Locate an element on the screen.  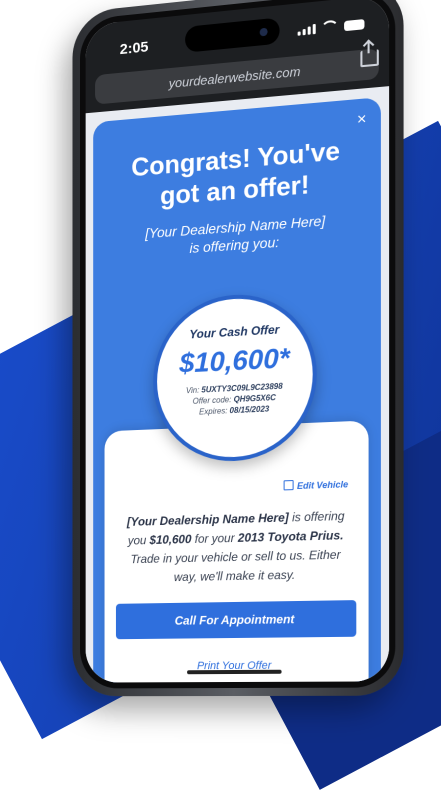
card-amount: $10,600 is located at coordinates (170, 540).